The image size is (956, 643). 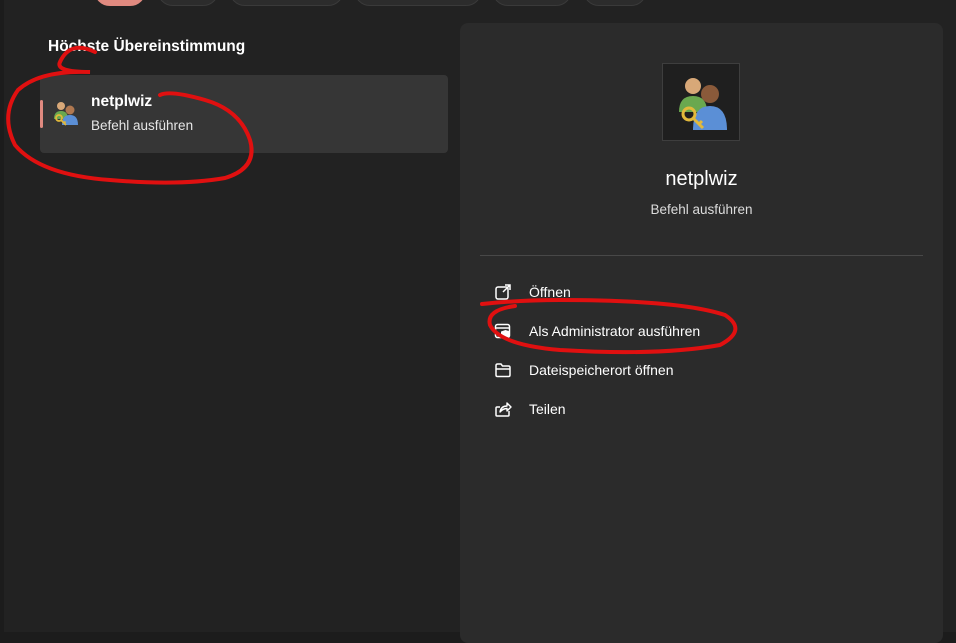 I want to click on action-share: Teilen, so click(x=644, y=409).